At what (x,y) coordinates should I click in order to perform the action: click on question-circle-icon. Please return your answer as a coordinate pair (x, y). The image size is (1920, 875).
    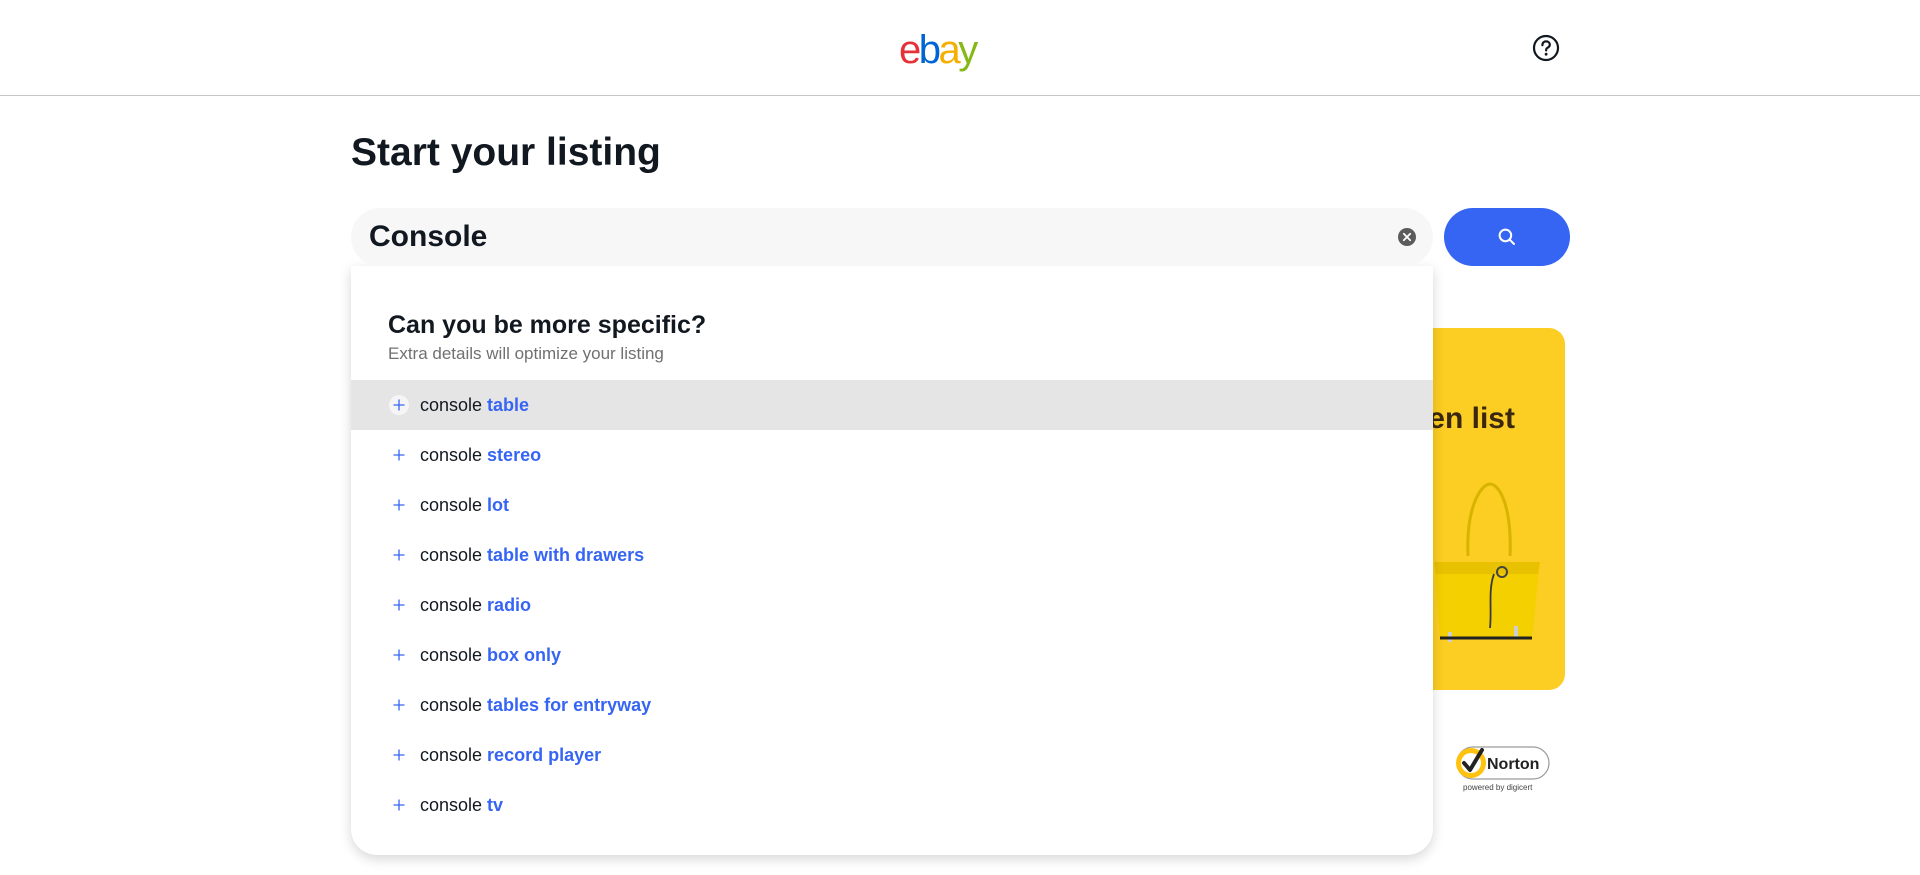
    Looking at the image, I should click on (1546, 48).